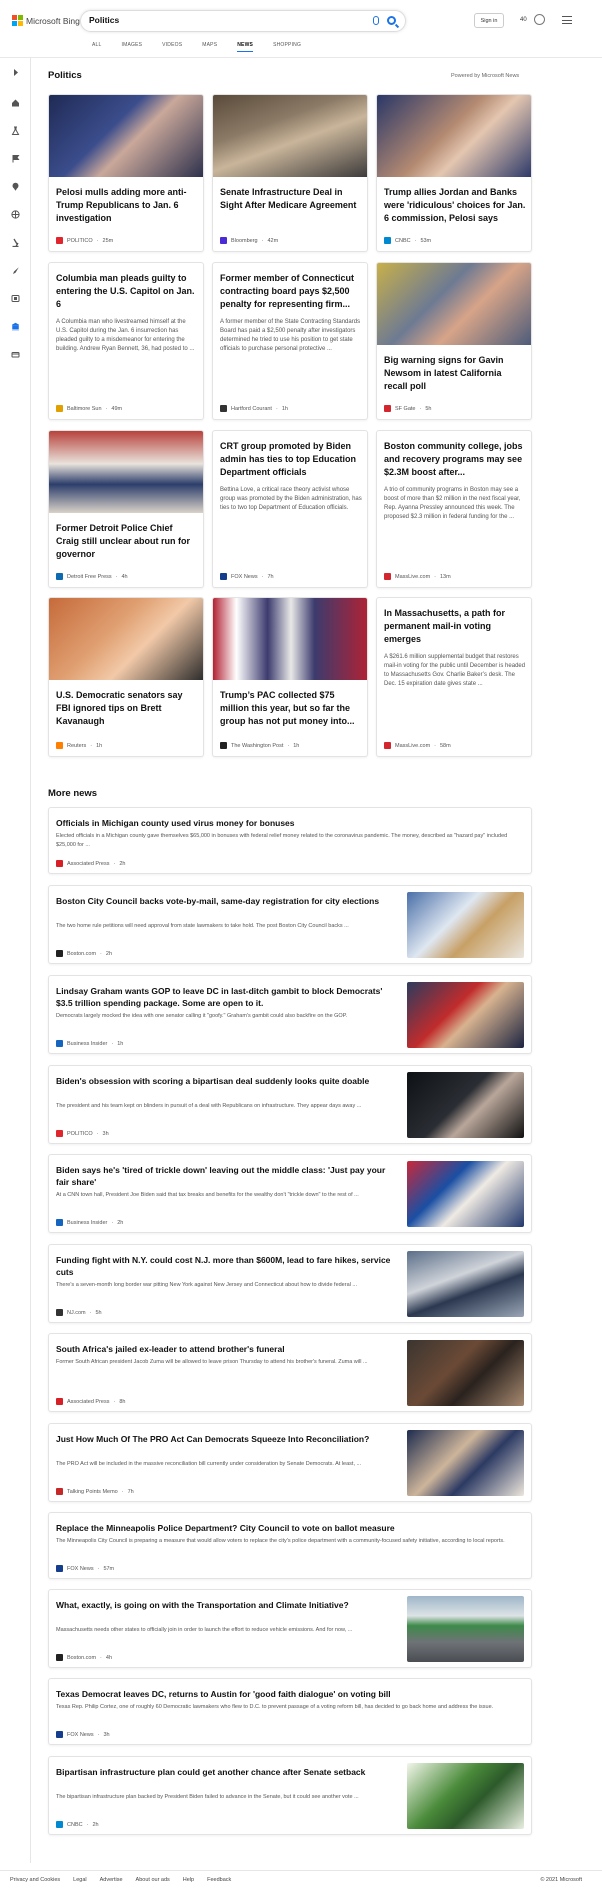  What do you see at coordinates (97, 47) in the screenshot?
I see `tab-all: ALL` at bounding box center [97, 47].